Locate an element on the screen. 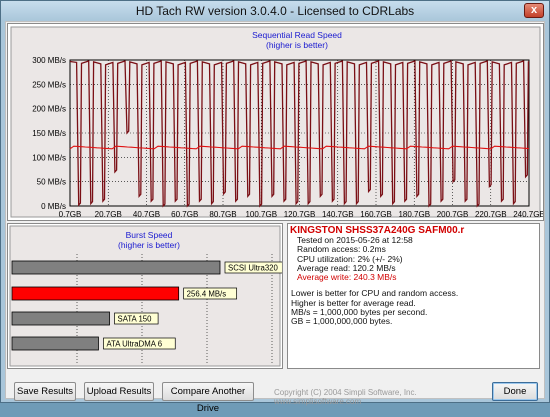 Image resolution: width=550 pixels, height=417 pixels. read-x-tick-label: 120.7GB is located at coordinates (300, 214).